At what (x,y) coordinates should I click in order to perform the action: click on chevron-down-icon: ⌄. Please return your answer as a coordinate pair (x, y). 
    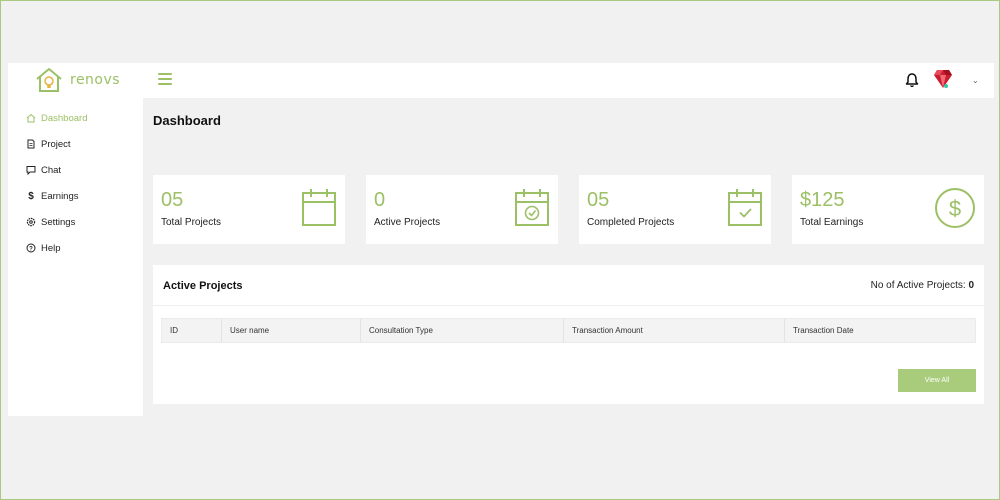
    Looking at the image, I should click on (975, 80).